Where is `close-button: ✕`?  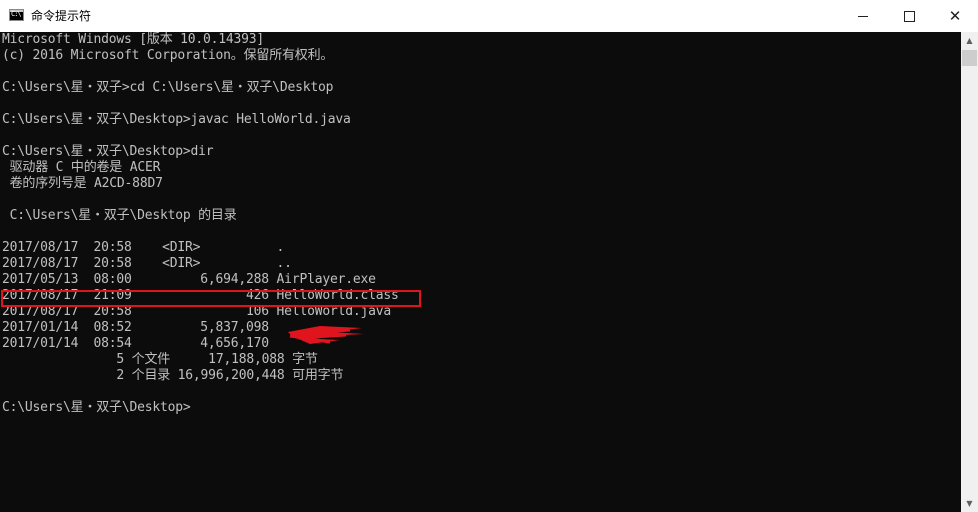
close-button: ✕ is located at coordinates (955, 16).